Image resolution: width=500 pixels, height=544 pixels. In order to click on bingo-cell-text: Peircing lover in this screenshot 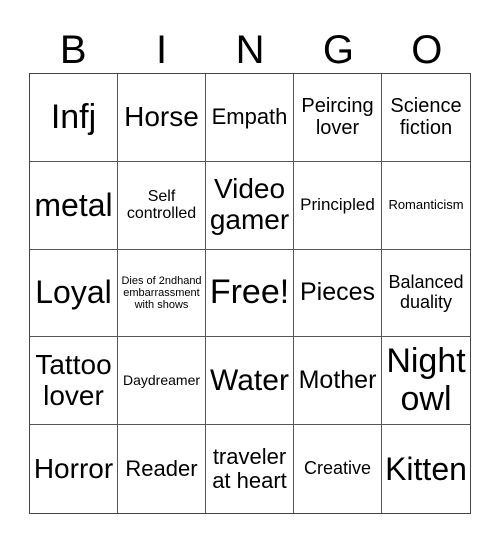, I will do `click(337, 117)`.